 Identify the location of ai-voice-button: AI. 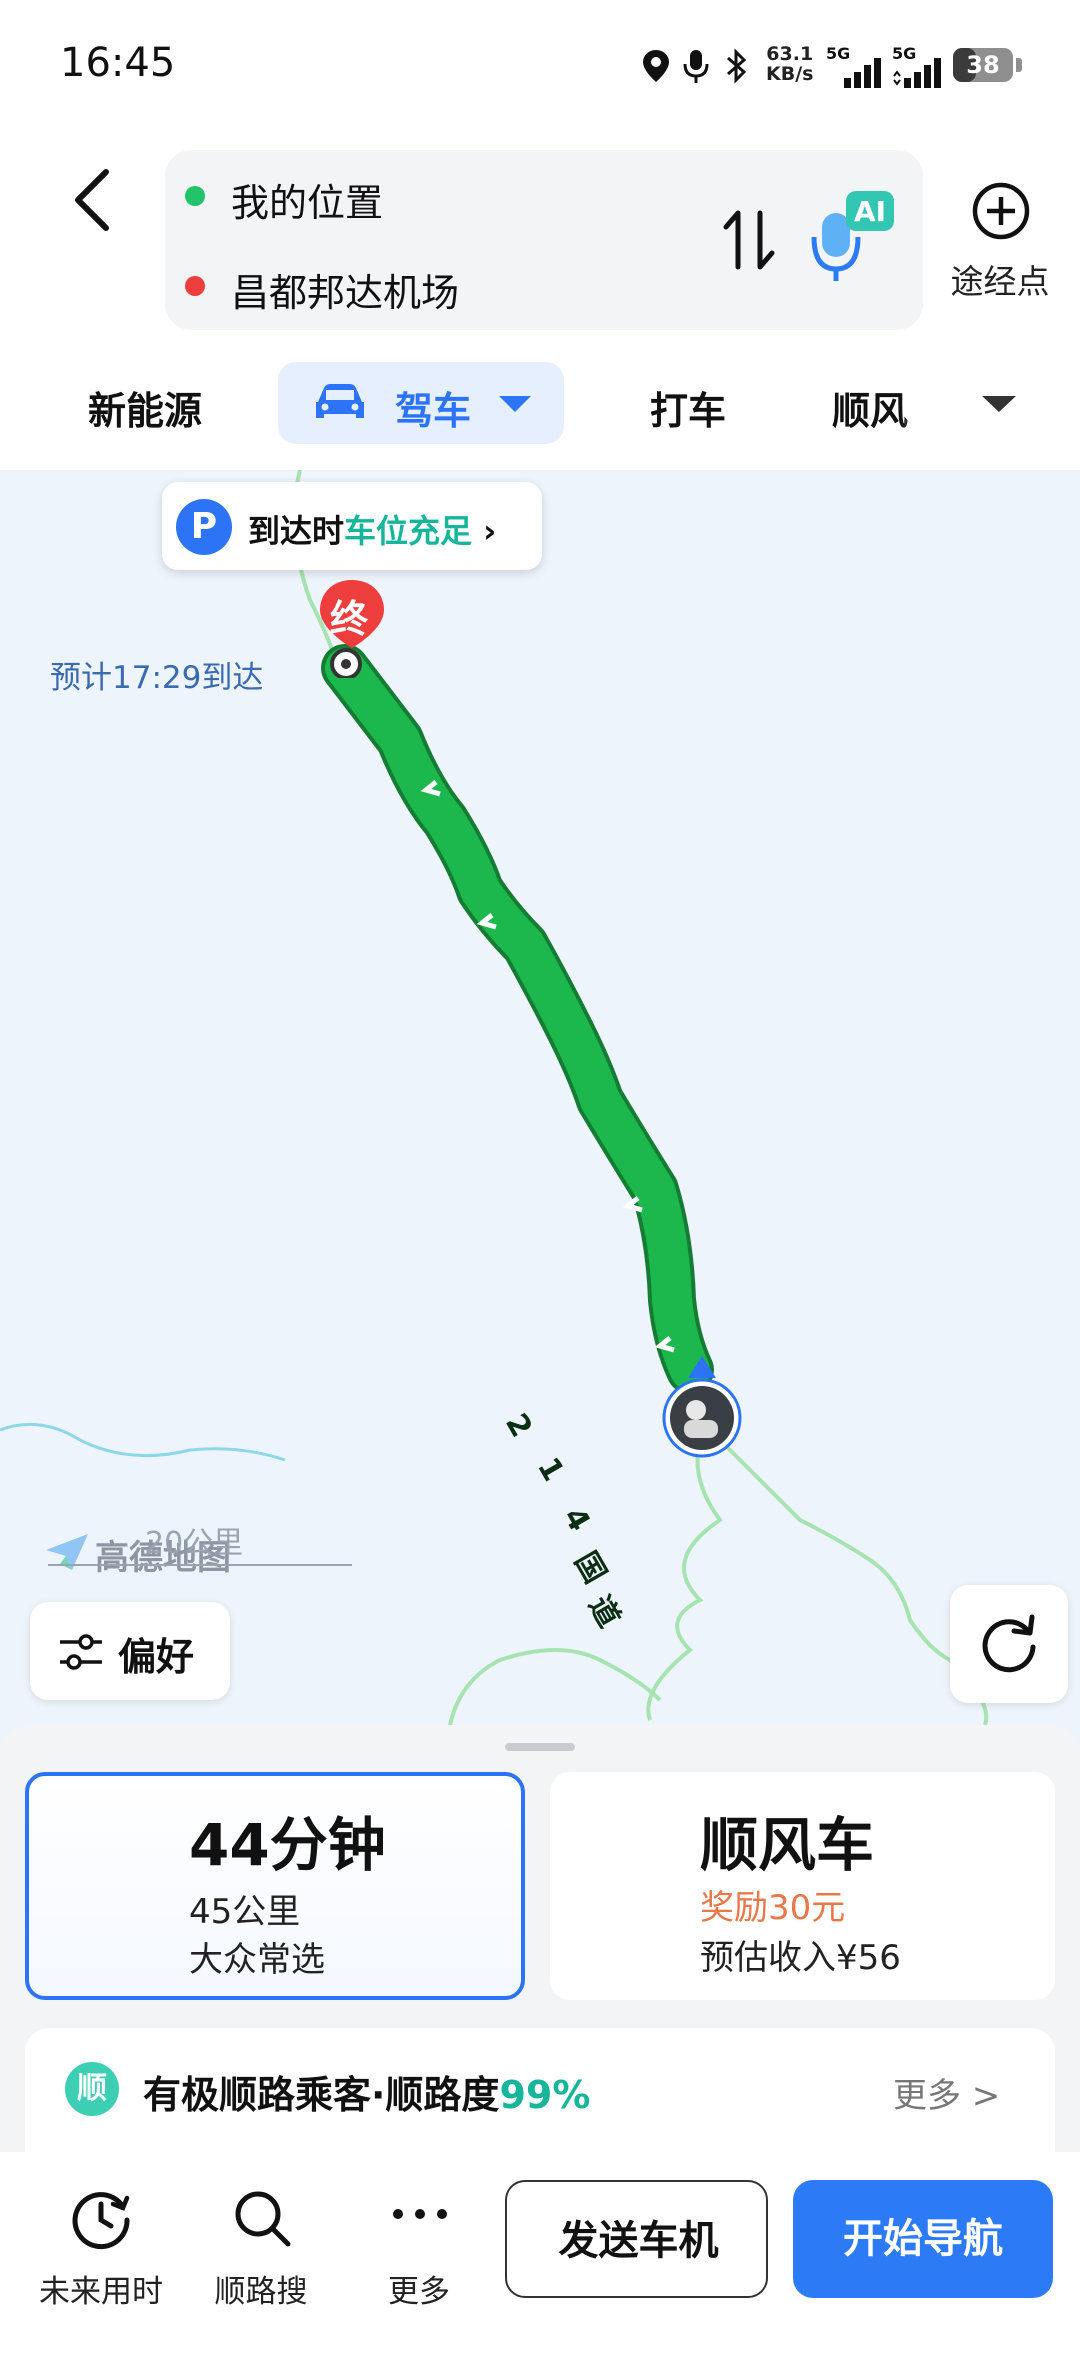
(855, 235).